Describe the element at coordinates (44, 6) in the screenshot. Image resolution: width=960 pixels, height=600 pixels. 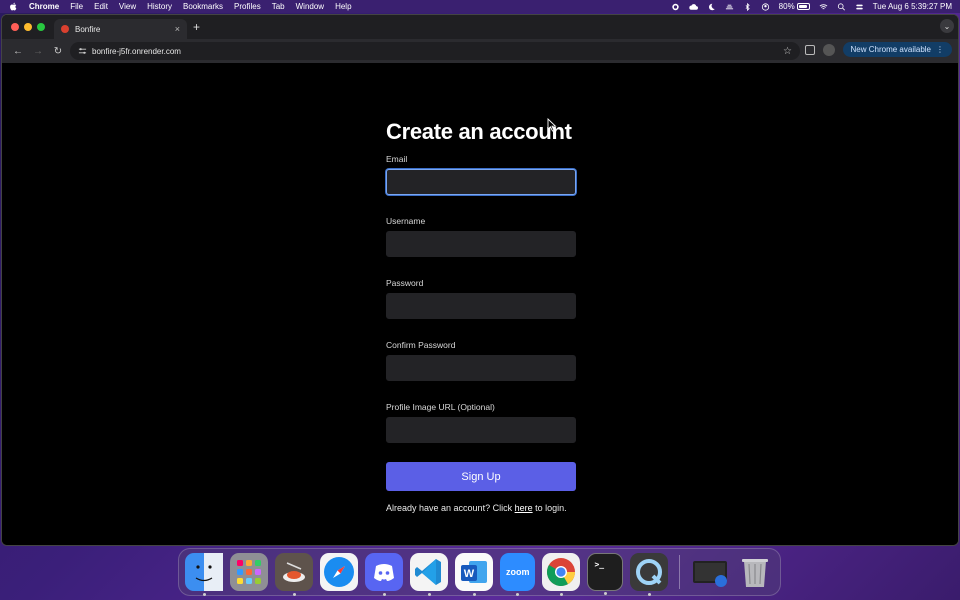
I see `menu-app-name: Chrome` at that location.